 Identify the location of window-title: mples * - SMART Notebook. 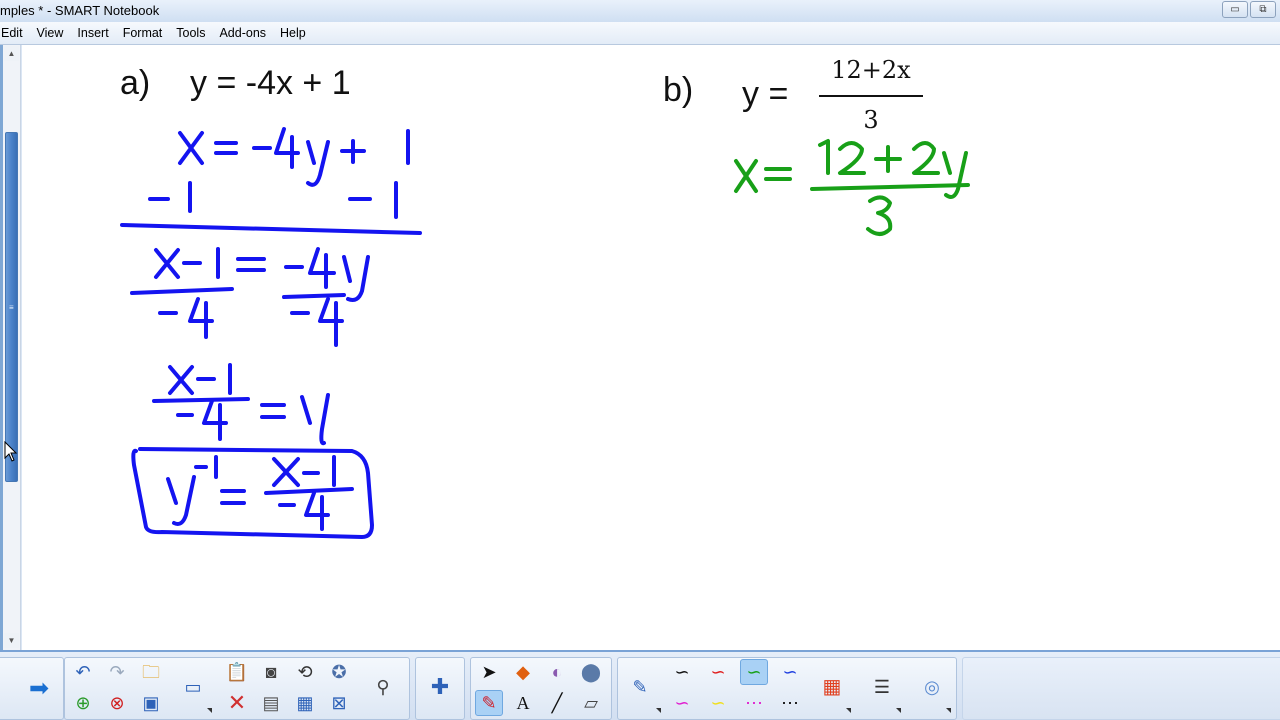
(80, 10).